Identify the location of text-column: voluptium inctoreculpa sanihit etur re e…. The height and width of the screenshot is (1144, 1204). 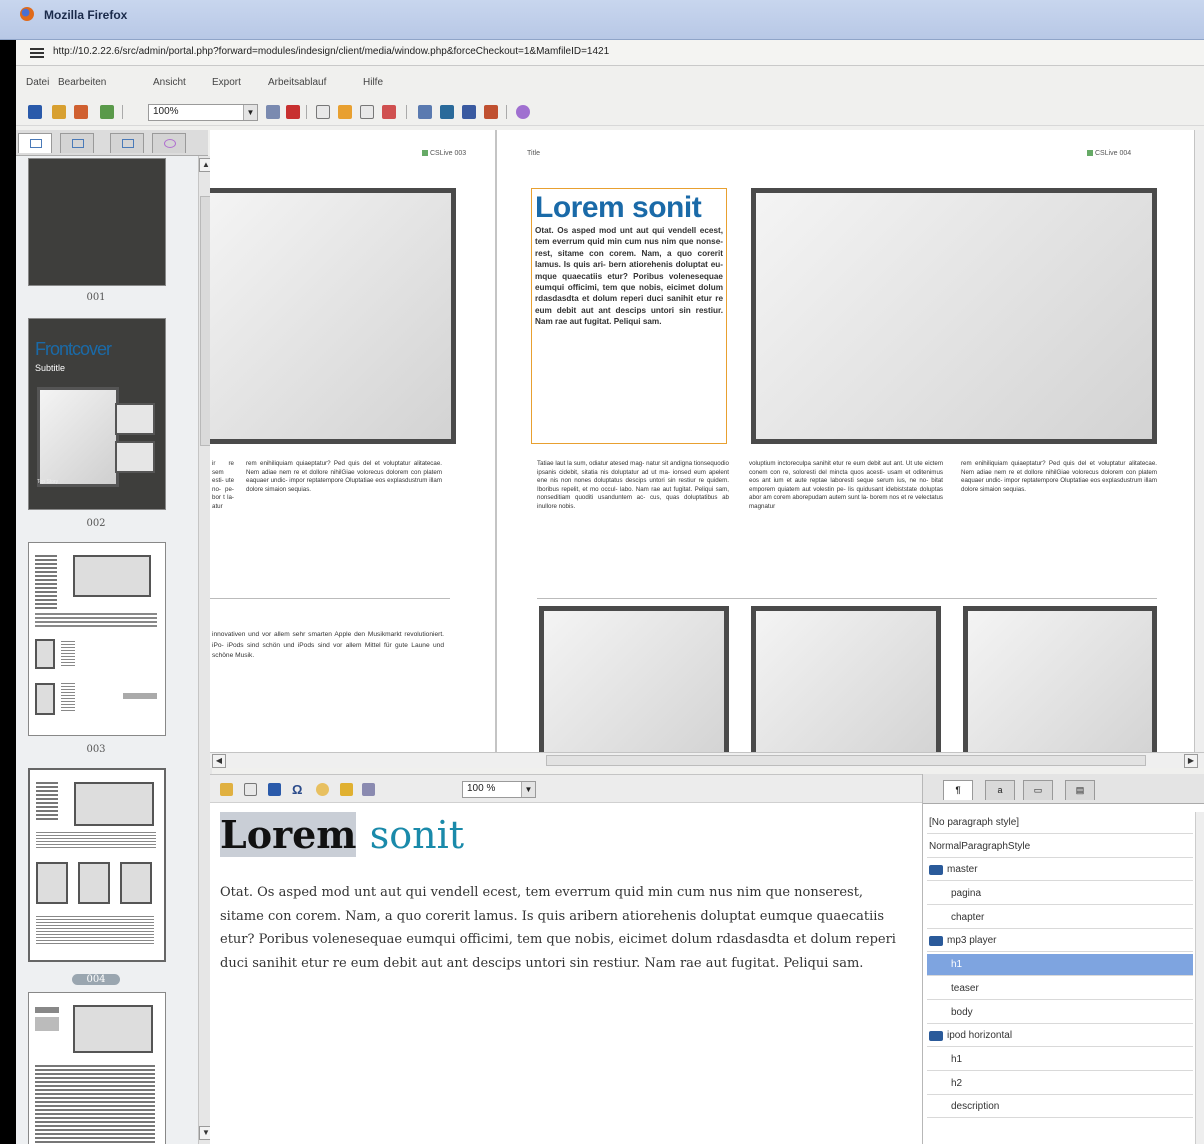
(846, 520).